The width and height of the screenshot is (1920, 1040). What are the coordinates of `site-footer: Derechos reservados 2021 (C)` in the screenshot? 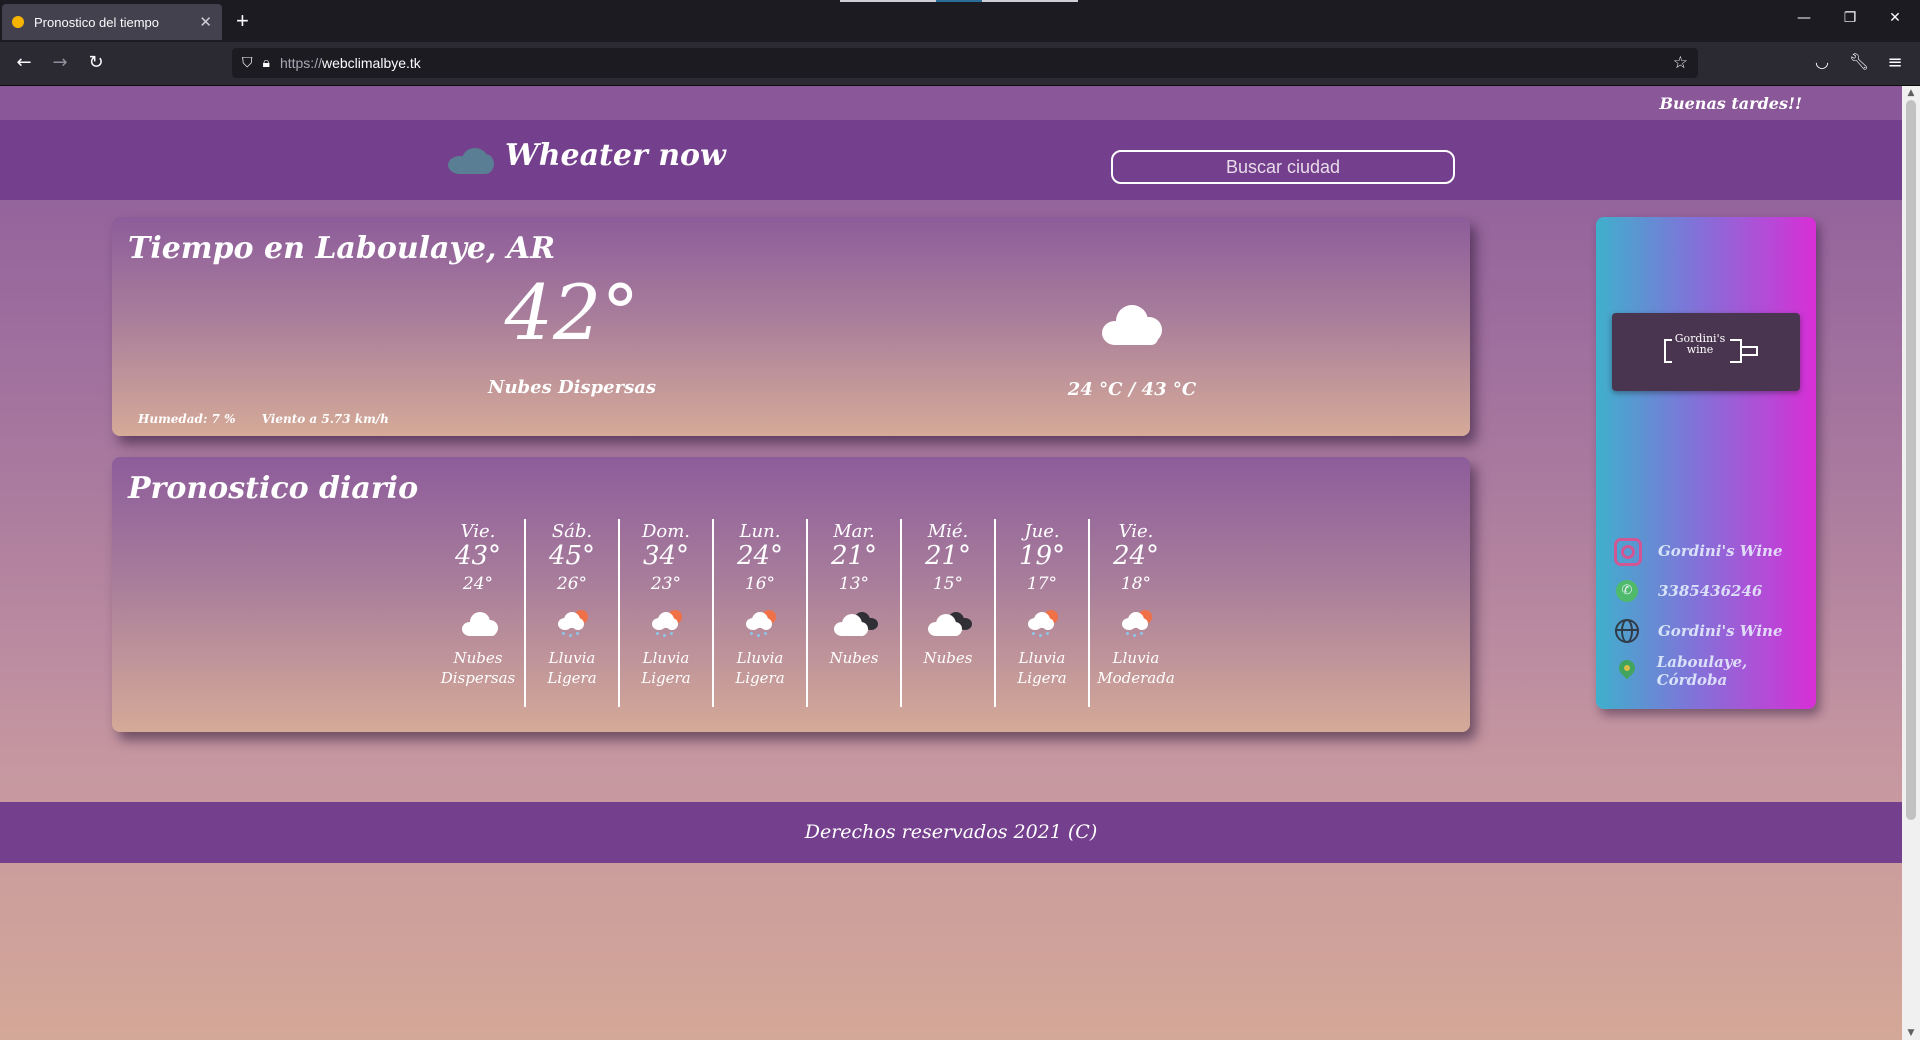 It's located at (951, 832).